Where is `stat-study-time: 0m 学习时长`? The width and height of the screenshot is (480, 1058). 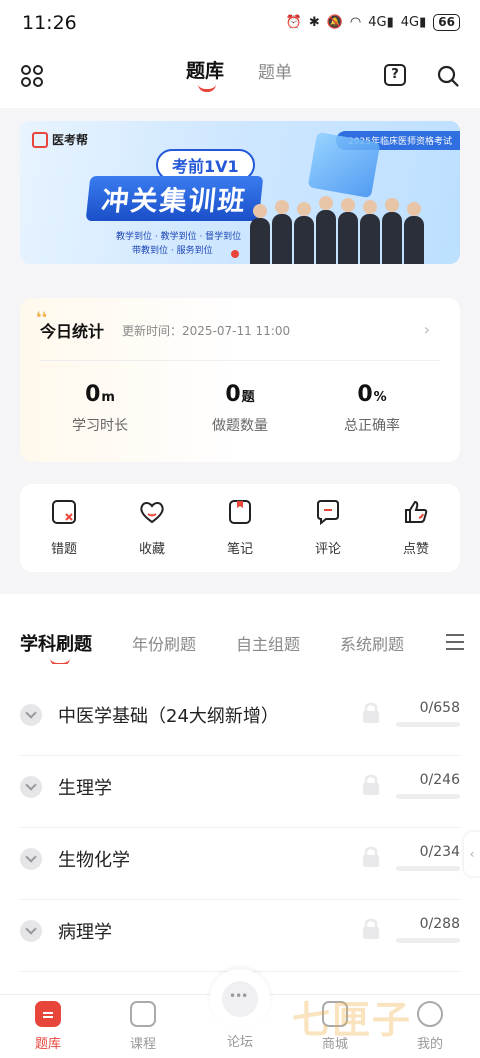
stat-study-time: 0m 学习时长 is located at coordinates (100, 408).